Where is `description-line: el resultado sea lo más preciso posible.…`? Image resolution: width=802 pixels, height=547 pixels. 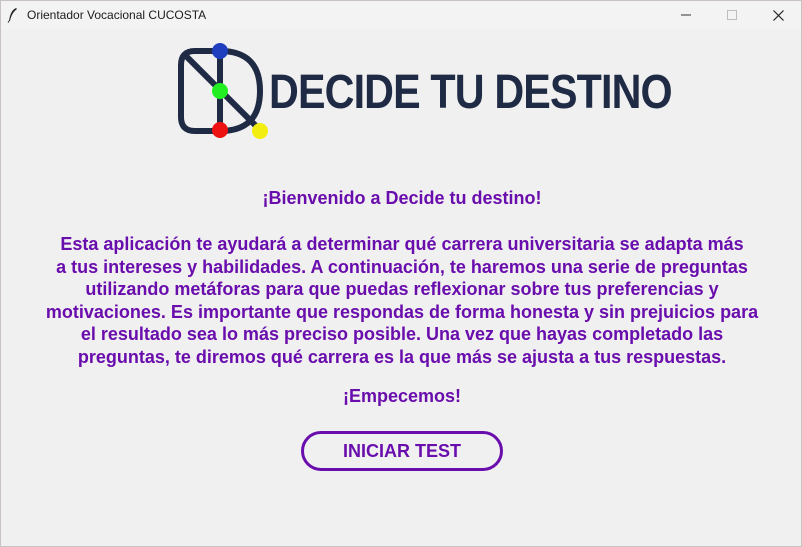 description-line: el resultado sea lo más preciso posible.… is located at coordinates (402, 334).